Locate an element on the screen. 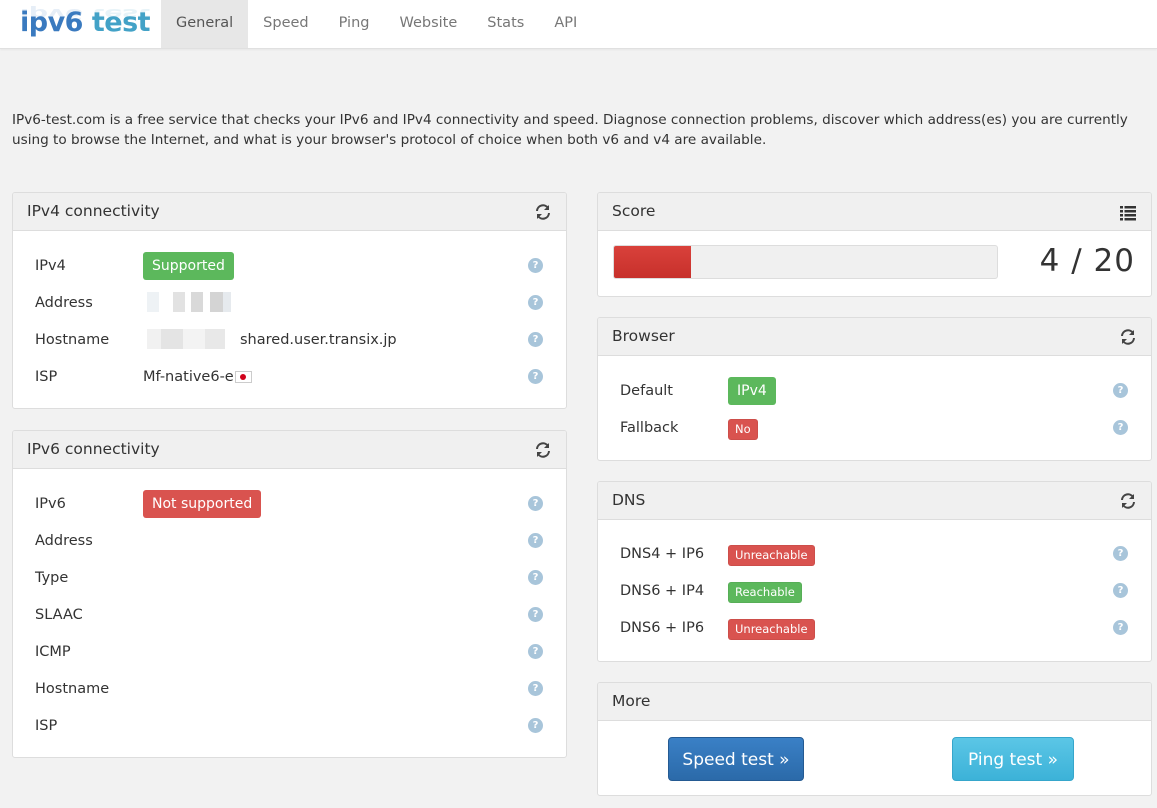 The width and height of the screenshot is (1157, 808). score-panel-heading: Score is located at coordinates (874, 212).